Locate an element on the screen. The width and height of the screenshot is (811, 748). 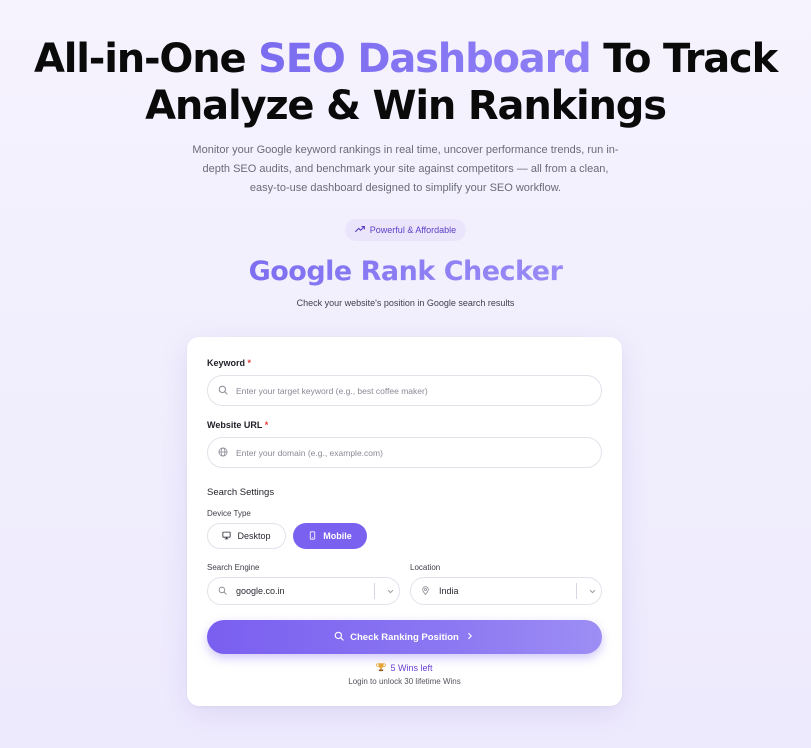
device-desktop-button: Desktop is located at coordinates (246, 536).